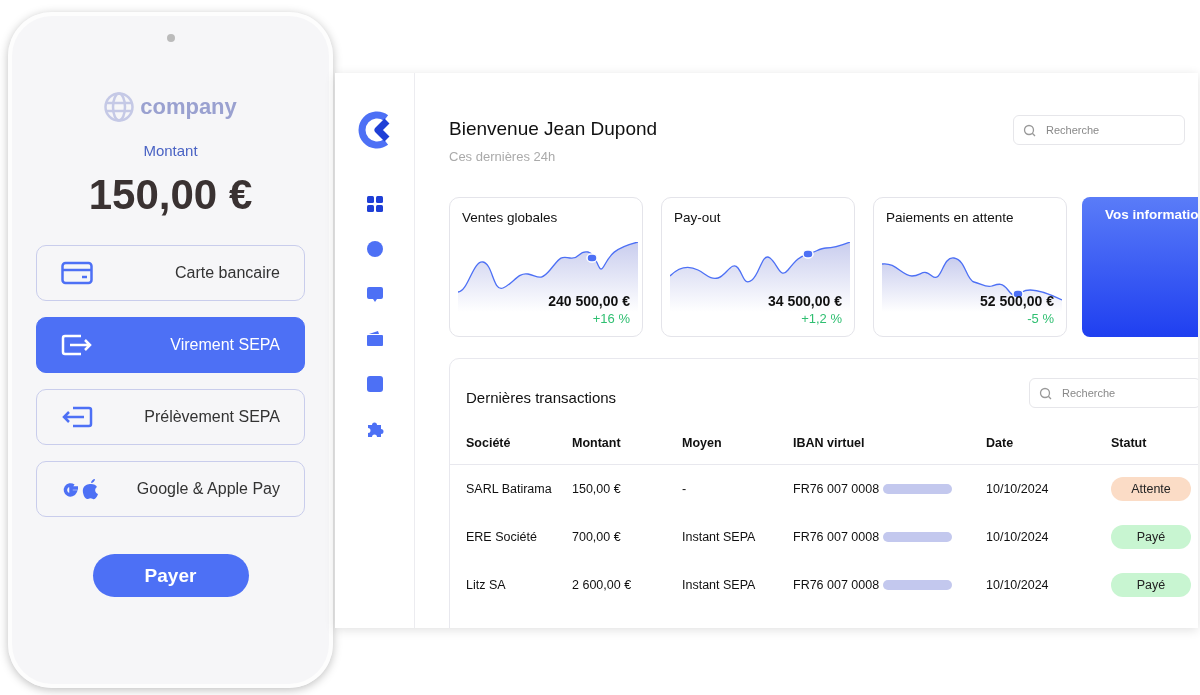  Describe the element at coordinates (602, 585) in the screenshot. I see `table-cell-text: 2 600,00 €` at that location.